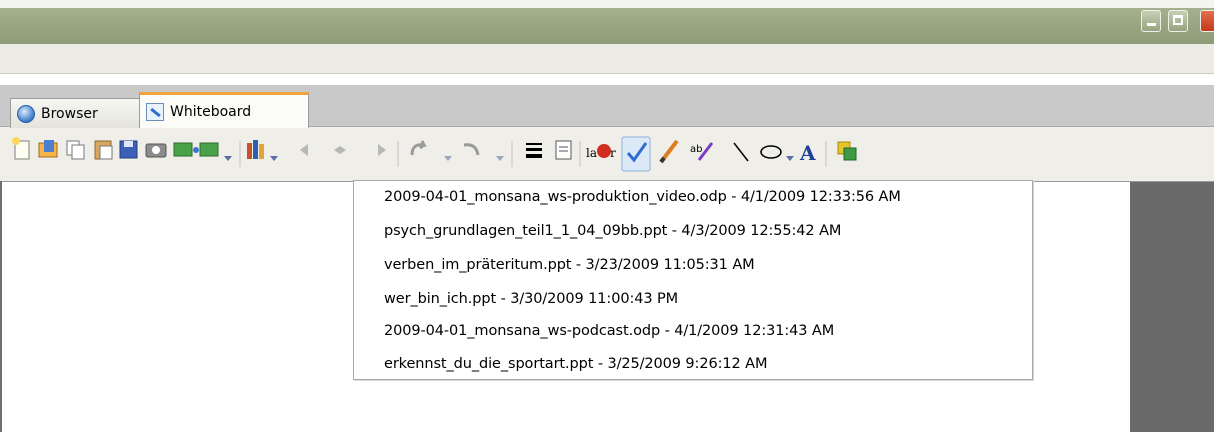  Describe the element at coordinates (75, 150) in the screenshot. I see `copy-icon` at that location.